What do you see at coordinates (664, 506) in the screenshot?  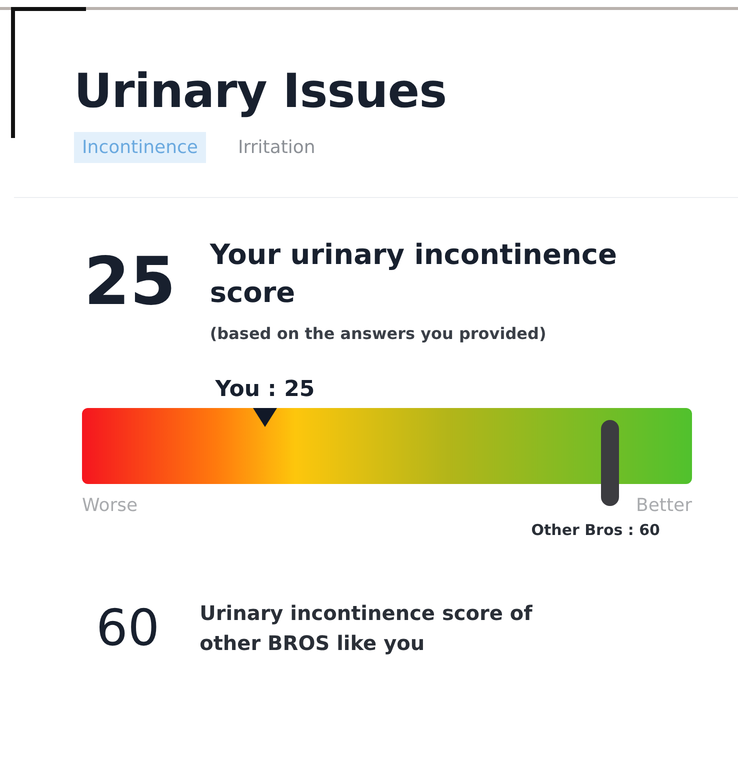 I see `better-label: Better` at bounding box center [664, 506].